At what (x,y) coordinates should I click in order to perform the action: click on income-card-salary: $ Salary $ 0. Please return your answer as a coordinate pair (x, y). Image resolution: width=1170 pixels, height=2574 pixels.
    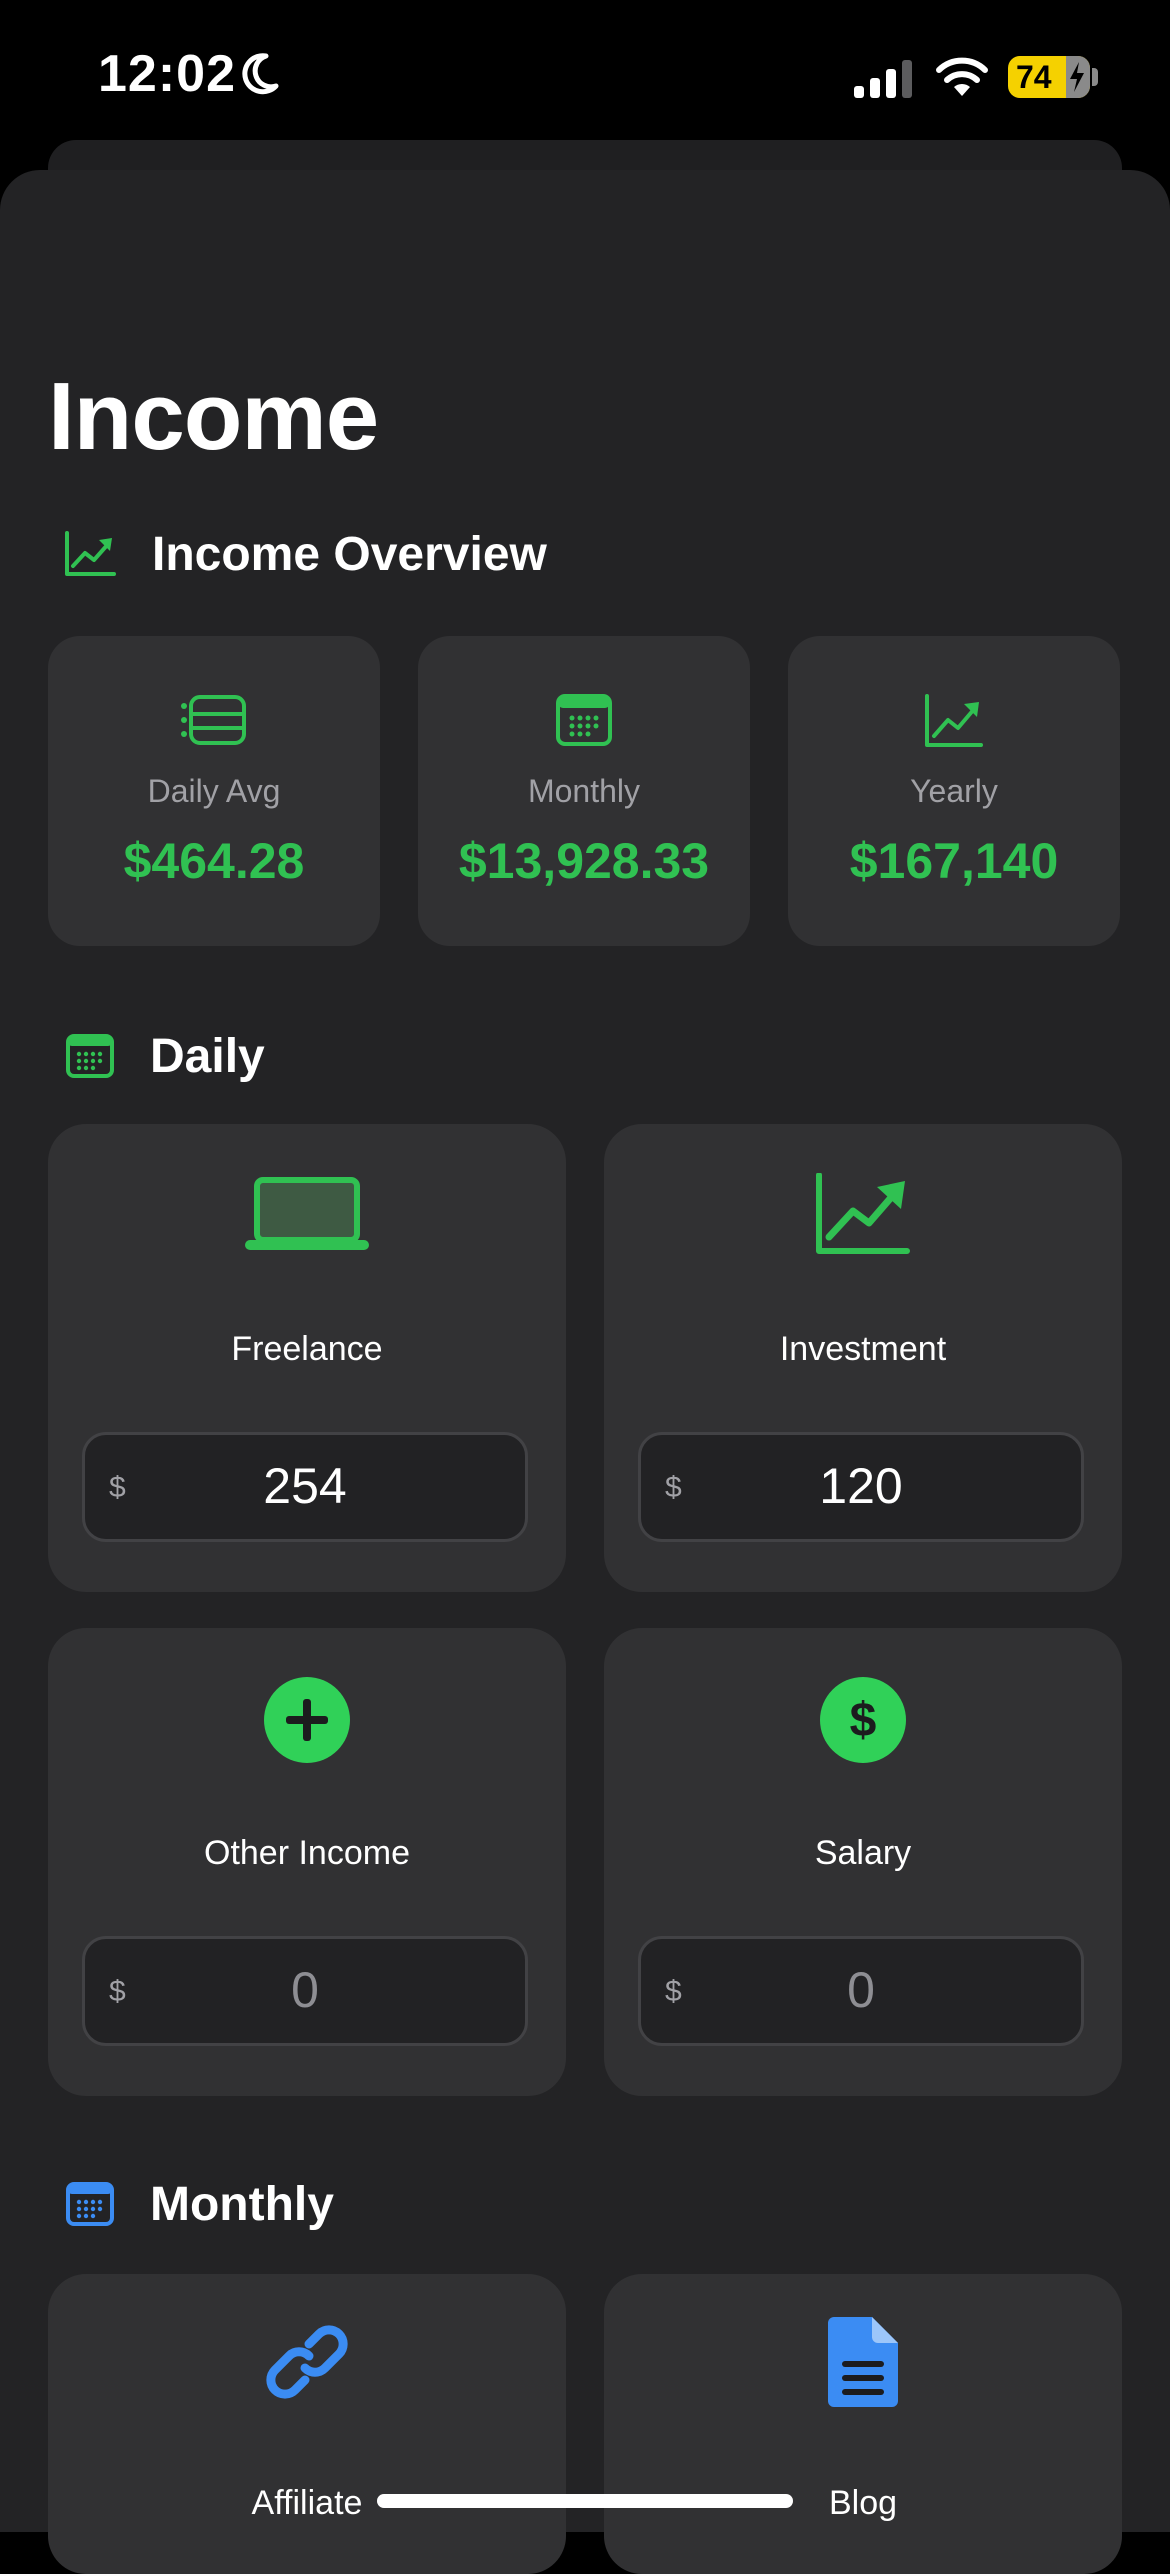
    Looking at the image, I should click on (863, 1862).